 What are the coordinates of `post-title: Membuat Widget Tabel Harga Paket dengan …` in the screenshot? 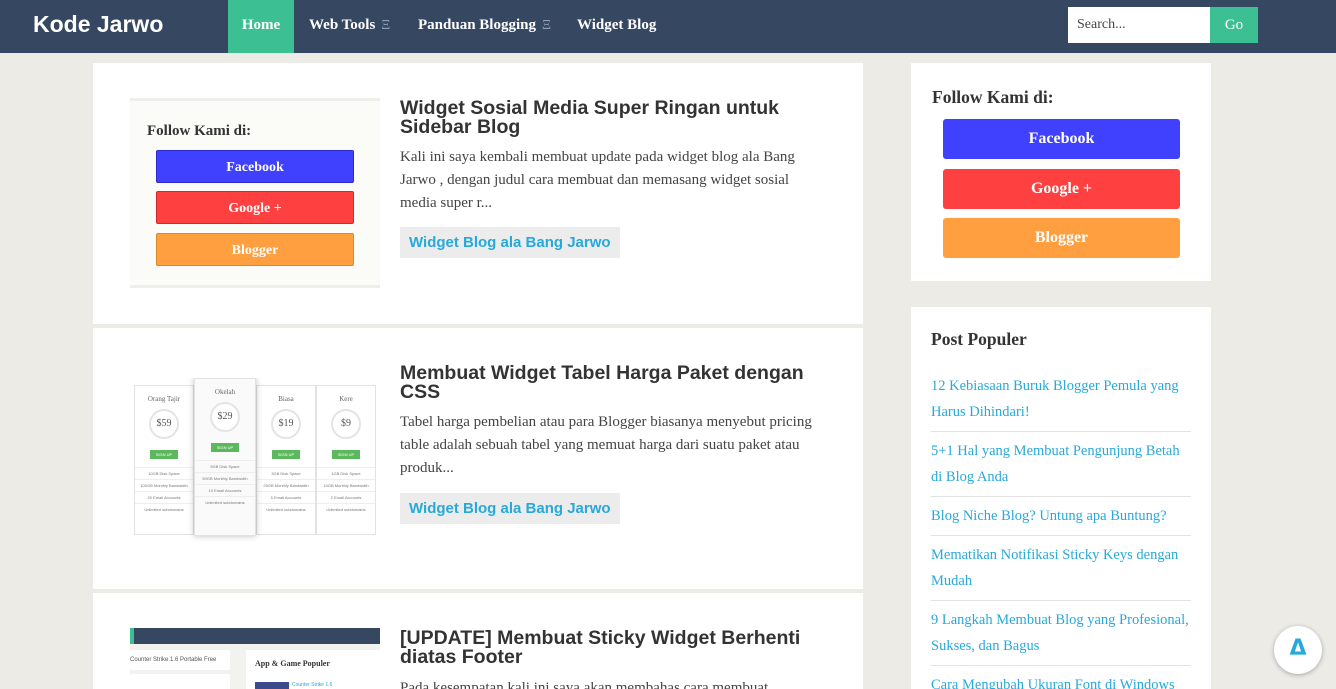 It's located at (610, 382).